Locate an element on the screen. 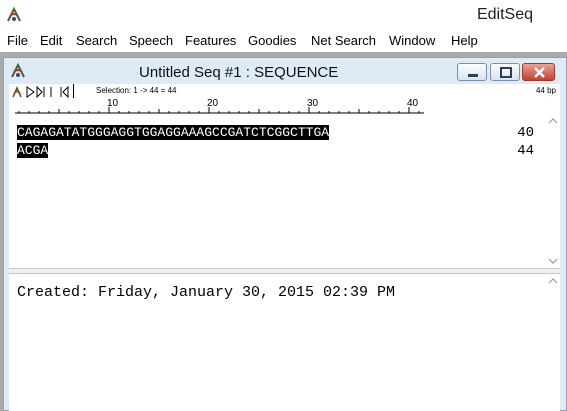 This screenshot has width=567, height=411. menu-net-search: Net Search is located at coordinates (343, 40).